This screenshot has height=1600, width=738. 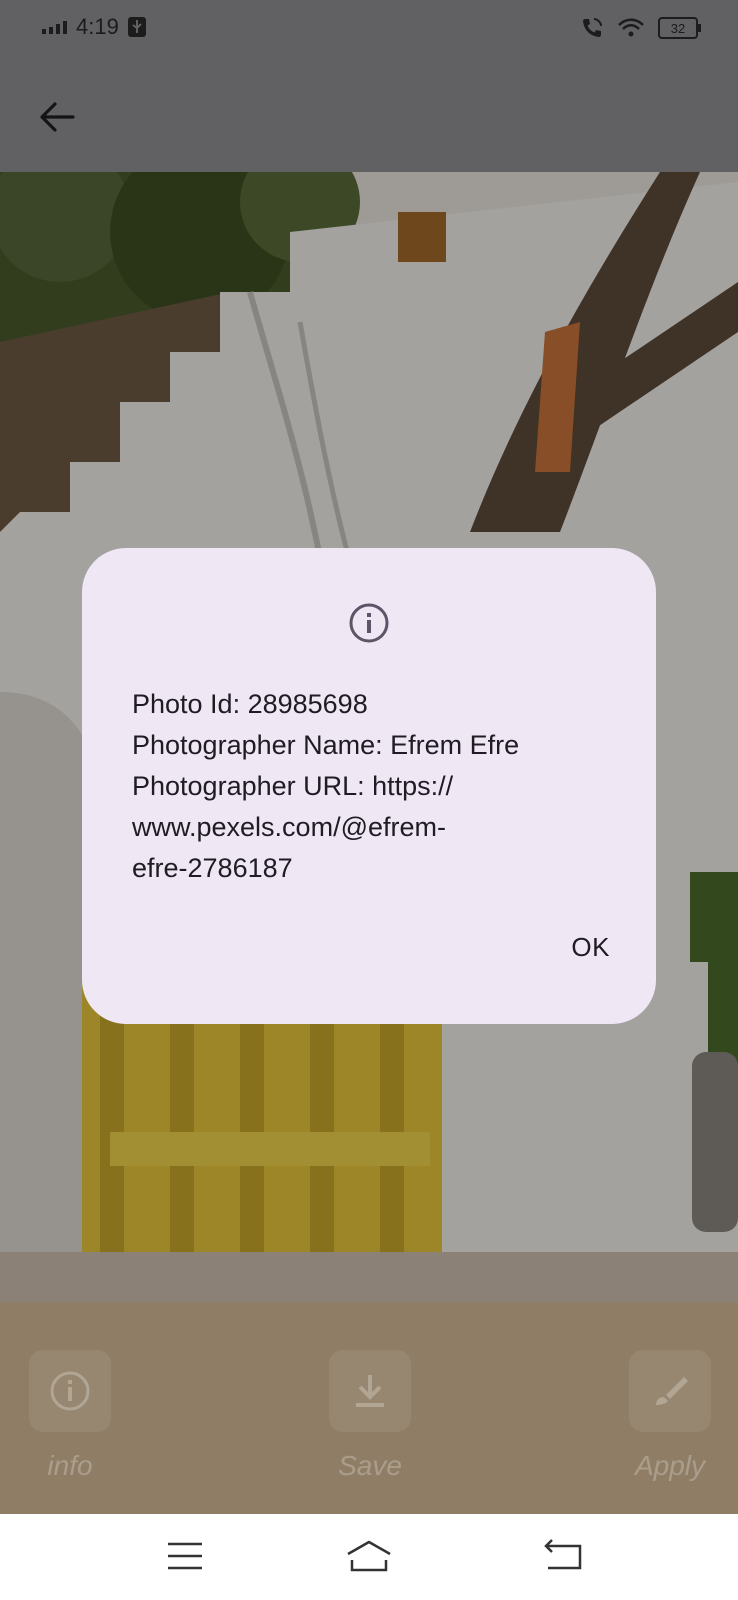 What do you see at coordinates (326, 745) in the screenshot?
I see `photographer-name-line: Photographer Name: Efrem Efre` at bounding box center [326, 745].